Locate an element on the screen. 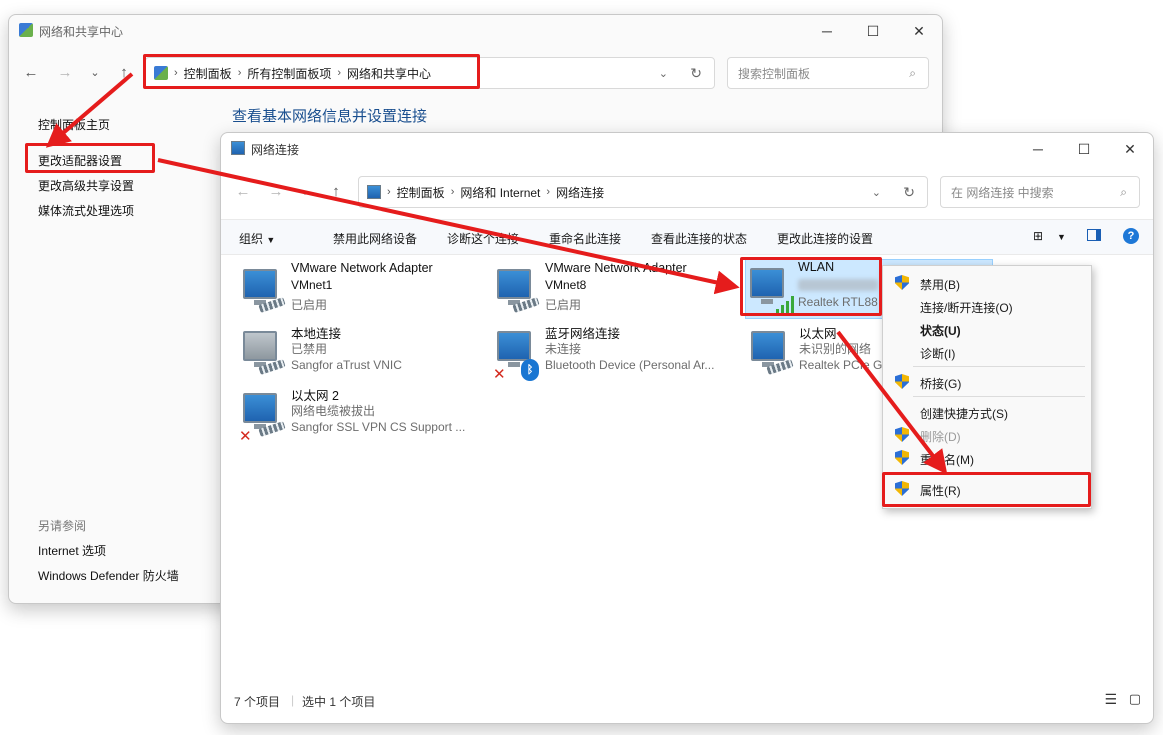 The height and width of the screenshot is (735, 1163). menu-item-disable: 禁用(B) is located at coordinates (987, 283).